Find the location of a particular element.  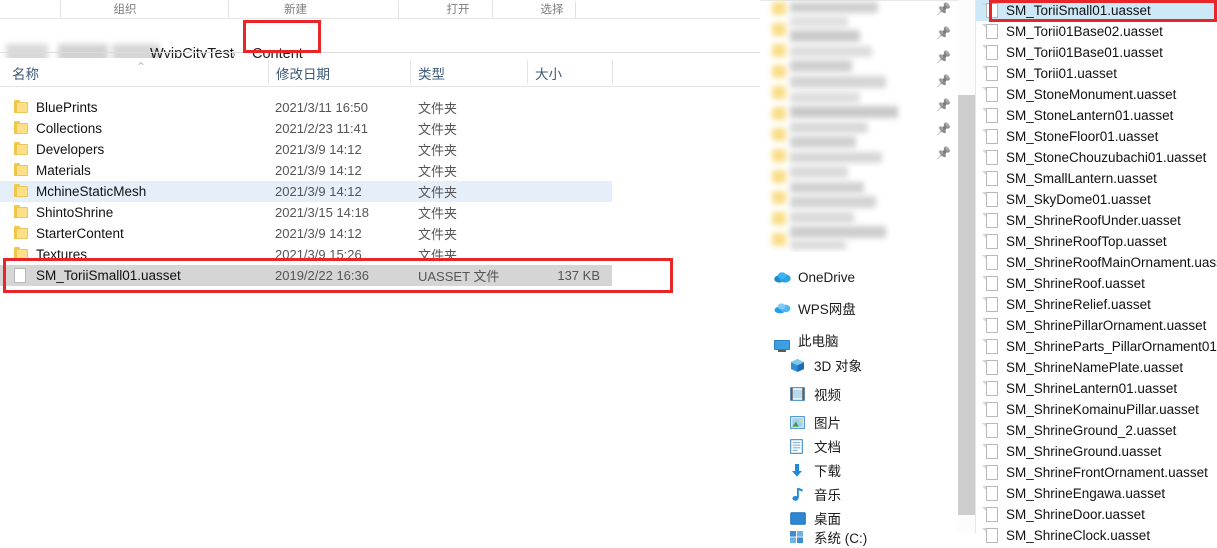

table-row: Developers 2021/3/9 14:12 文件夹 is located at coordinates (306, 149).